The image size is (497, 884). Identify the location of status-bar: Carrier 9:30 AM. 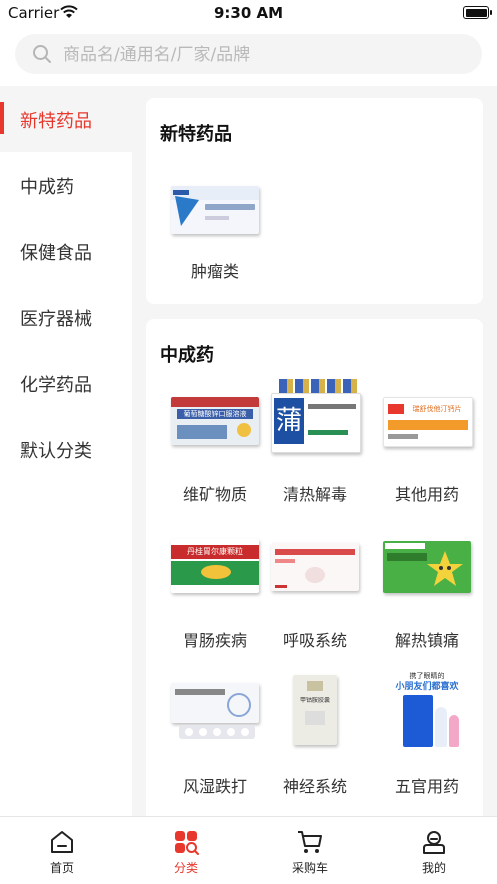
(248, 13).